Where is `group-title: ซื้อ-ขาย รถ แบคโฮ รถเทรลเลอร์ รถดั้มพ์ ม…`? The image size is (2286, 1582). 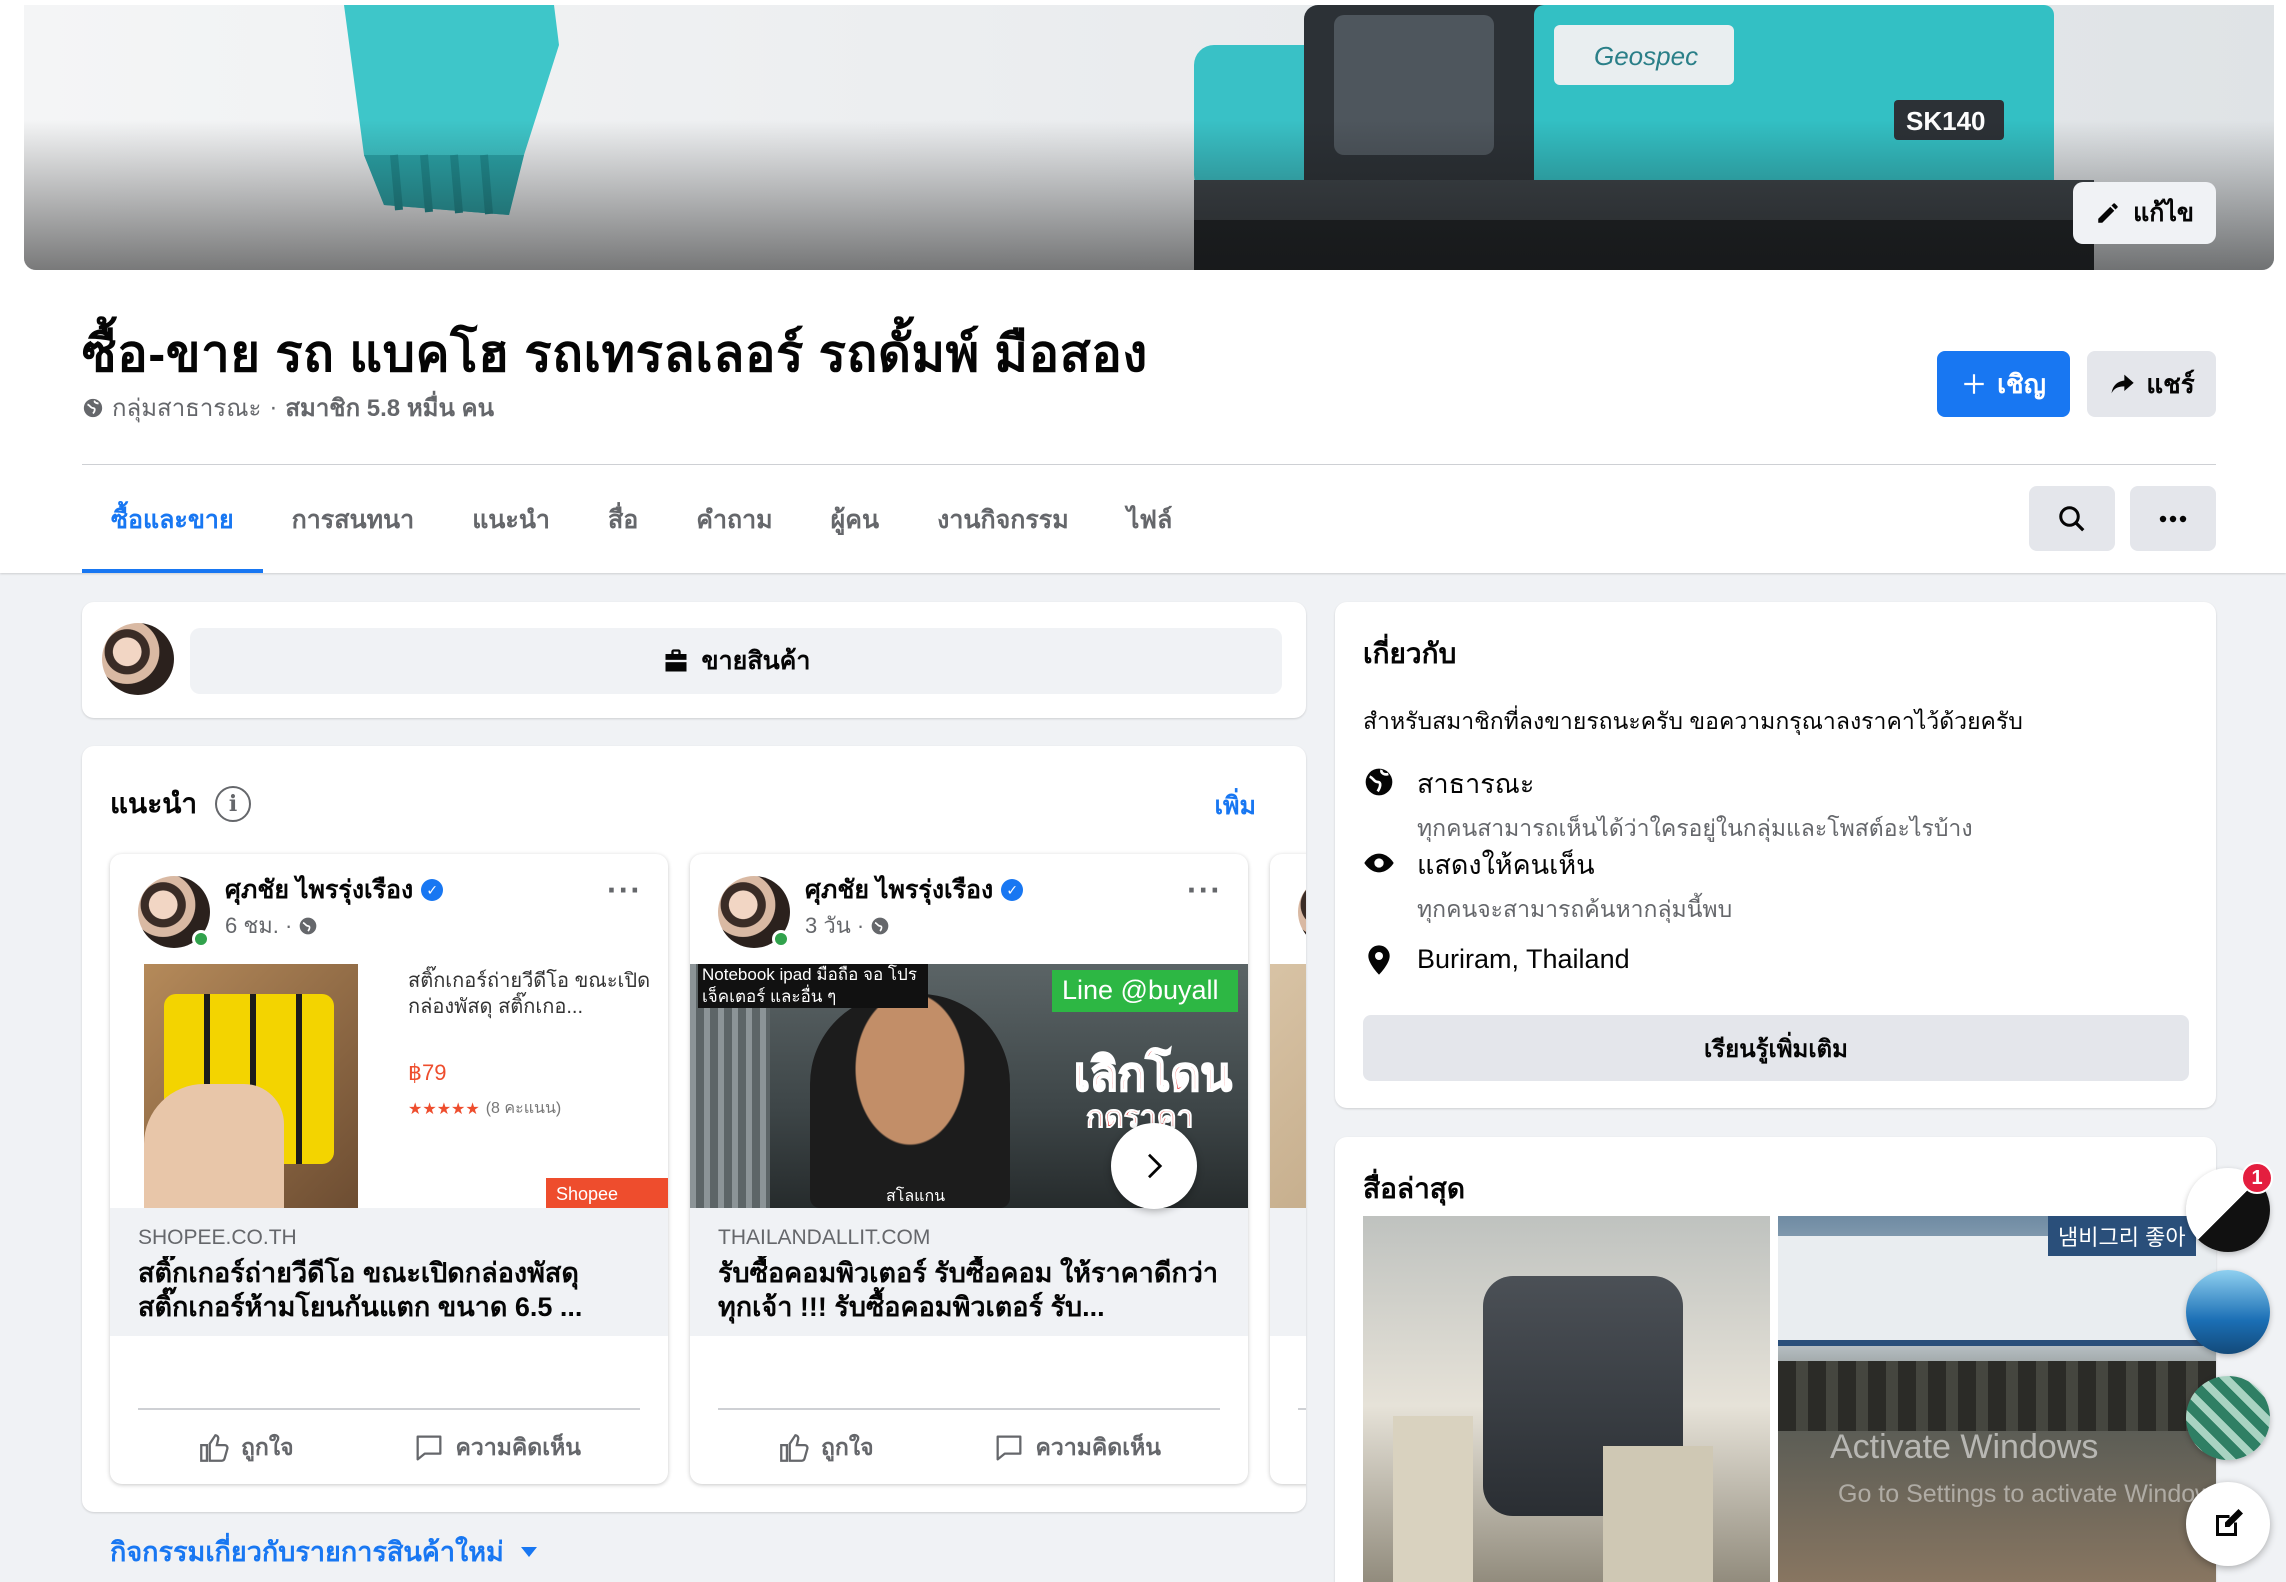 group-title: ซื้อ-ขาย รถ แบคโฮ รถเทรลเลอร์ รถดั้มพ์ ม… is located at coordinates (615, 353).